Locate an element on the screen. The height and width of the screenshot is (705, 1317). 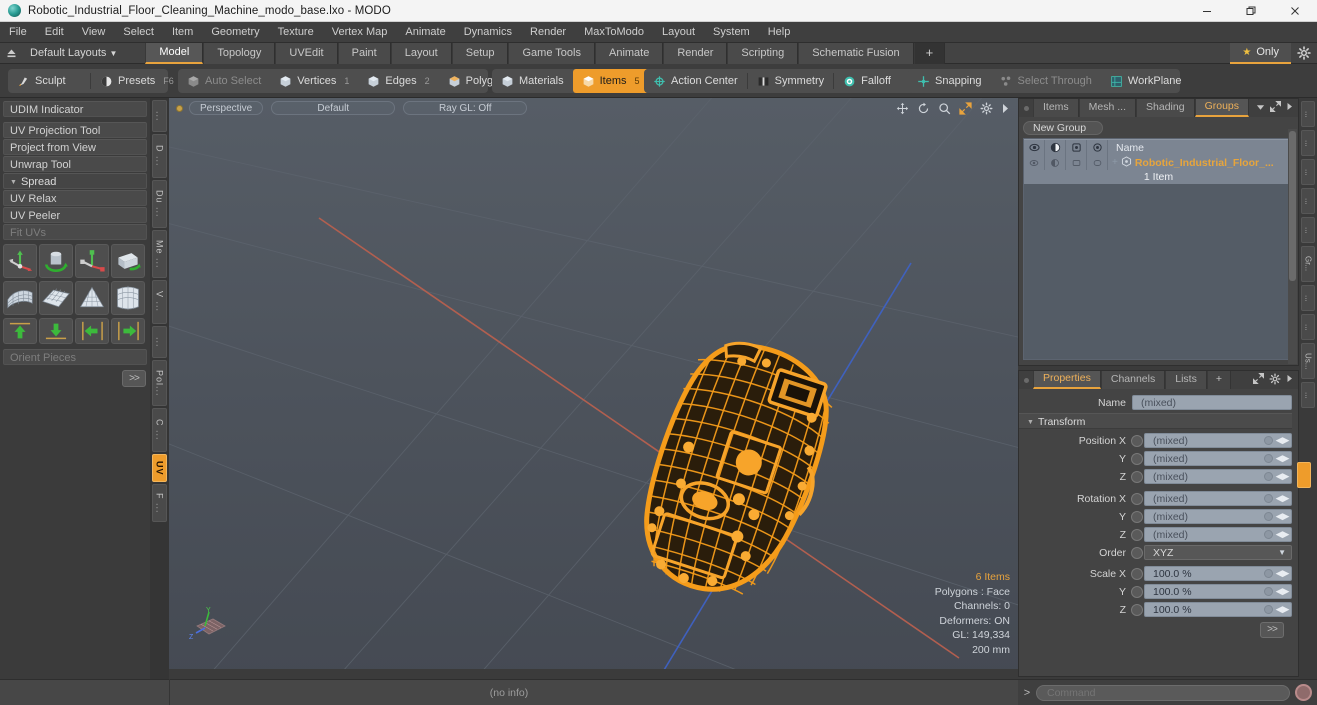
rotation-x-field: (mixed) ◀▶ is located at coordinates (1218, 498).